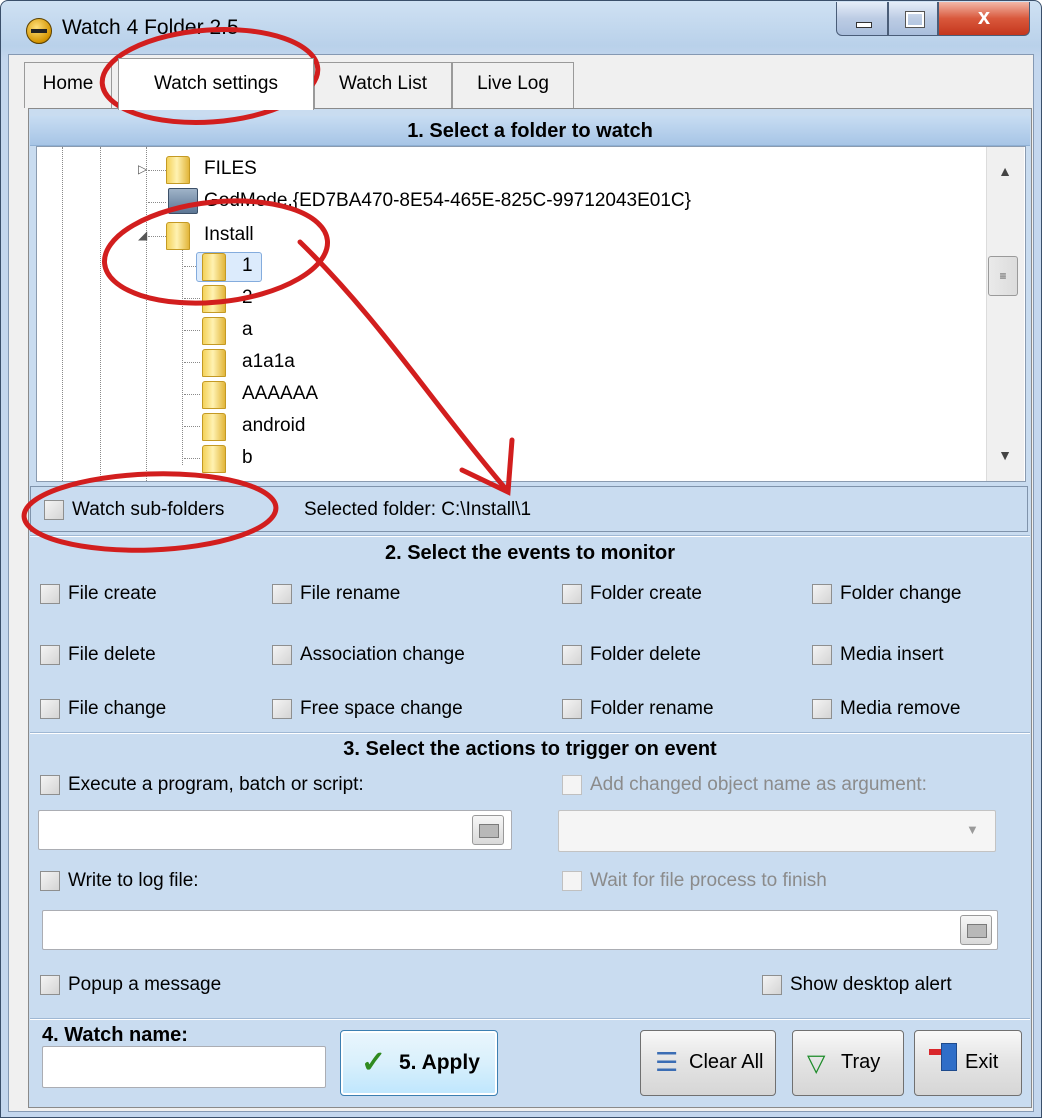 Image resolution: width=1042 pixels, height=1118 pixels. Describe the element at coordinates (150, 27) in the screenshot. I see `window-title: Watch 4 Folder 2.5` at that location.